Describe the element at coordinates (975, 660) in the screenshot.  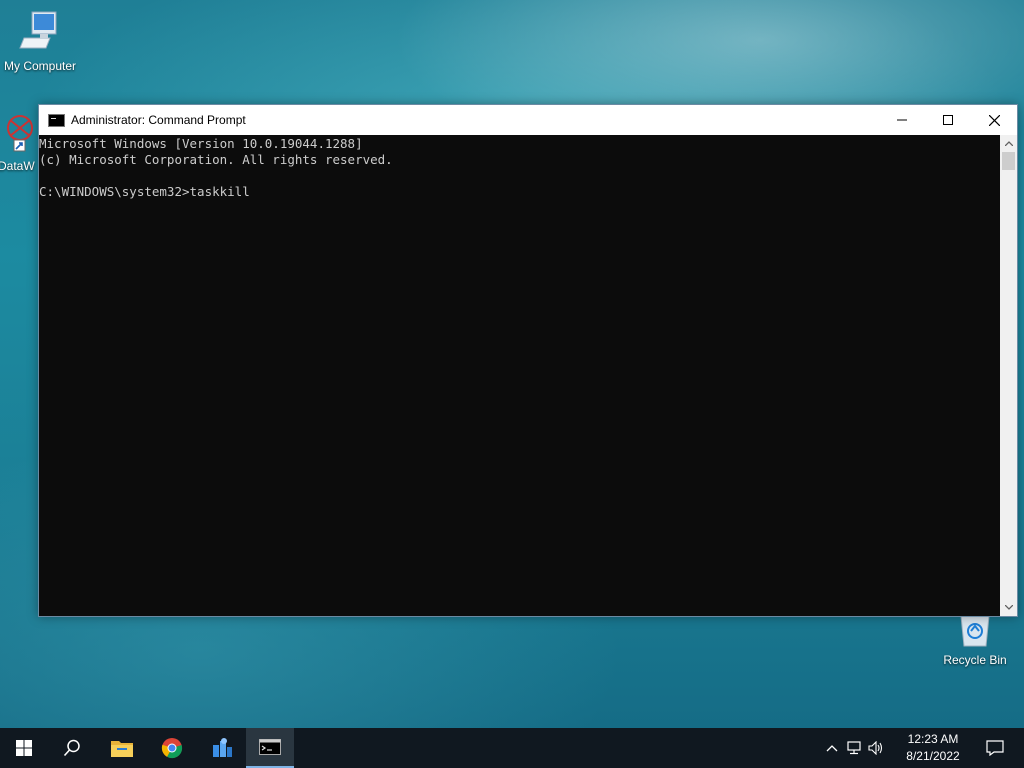
I see `recycle-bin-label: Recycle Bin` at that location.